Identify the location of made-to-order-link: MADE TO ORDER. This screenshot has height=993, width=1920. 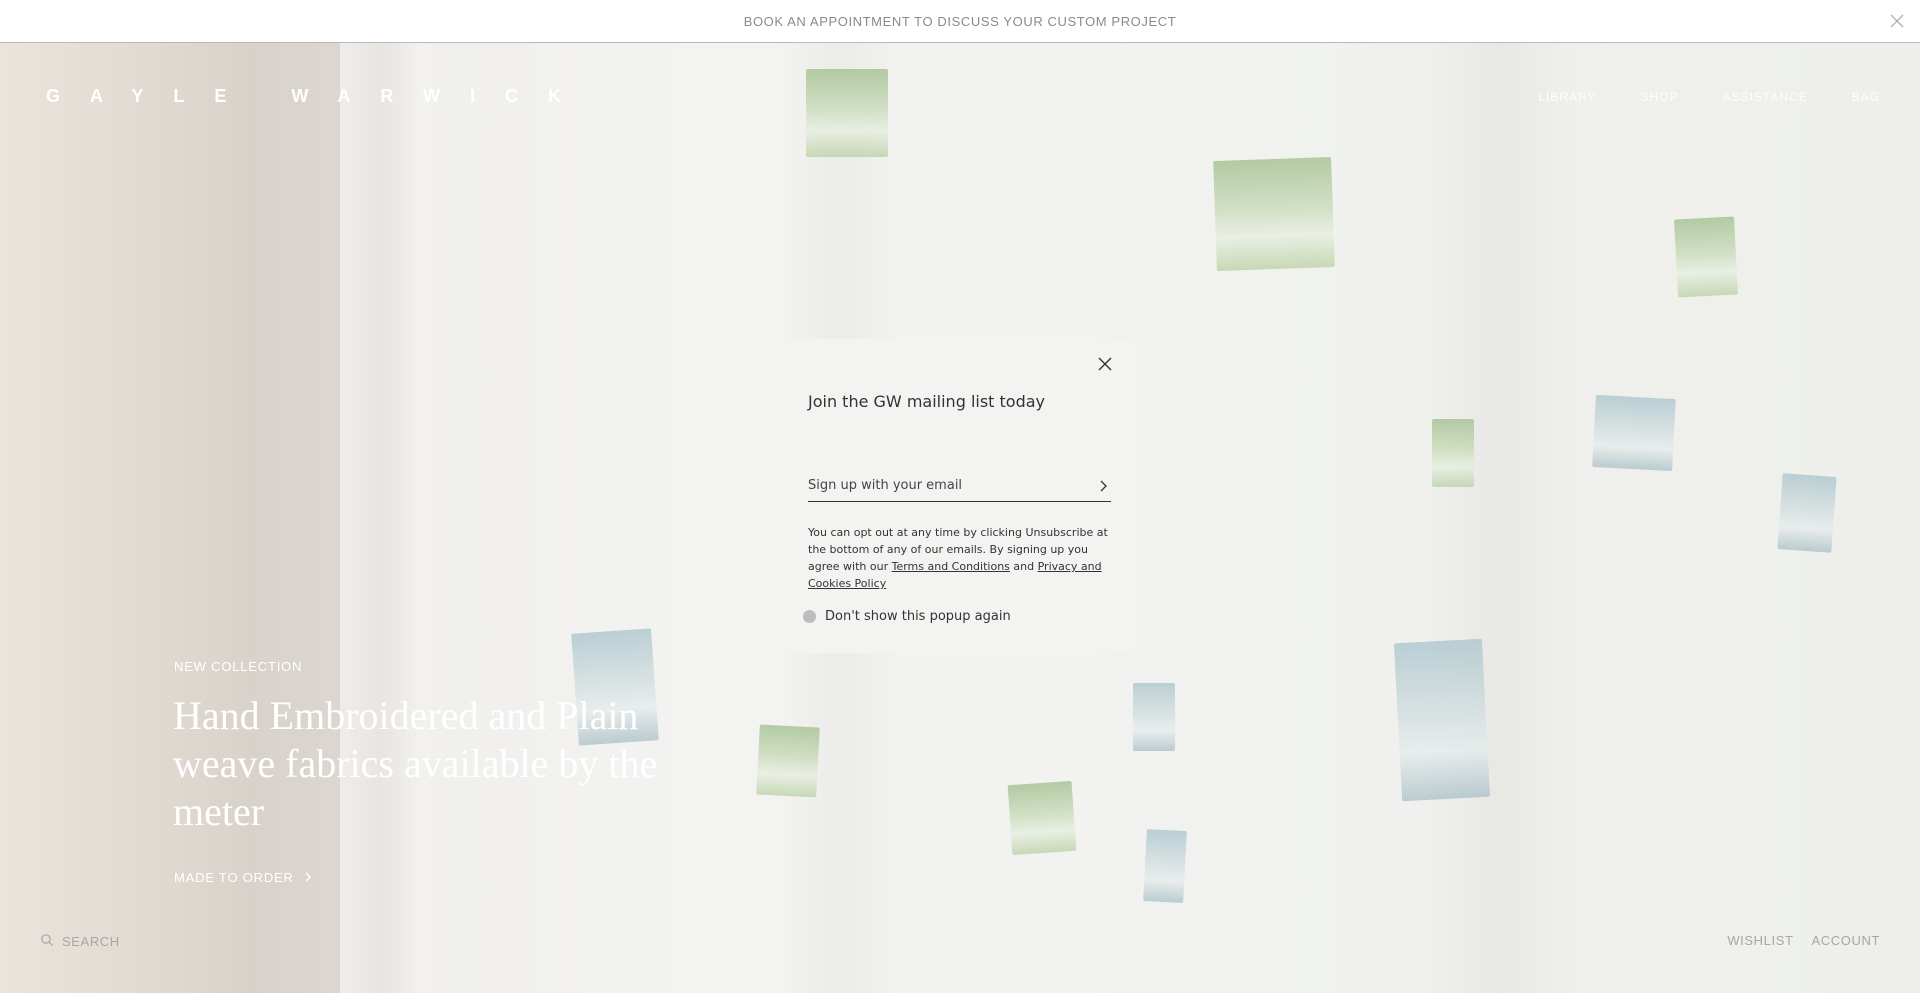
(243, 877).